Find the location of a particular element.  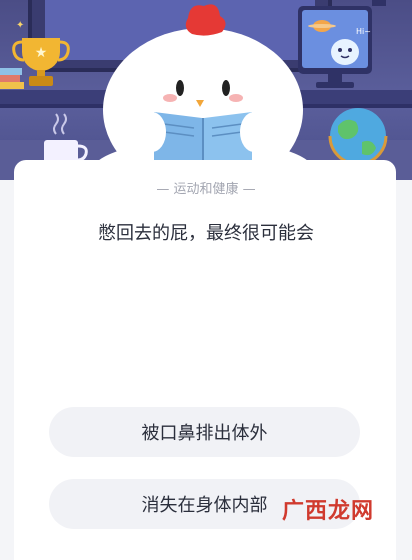

answer-option-1: 被口鼻排出体外 is located at coordinates (204, 432).